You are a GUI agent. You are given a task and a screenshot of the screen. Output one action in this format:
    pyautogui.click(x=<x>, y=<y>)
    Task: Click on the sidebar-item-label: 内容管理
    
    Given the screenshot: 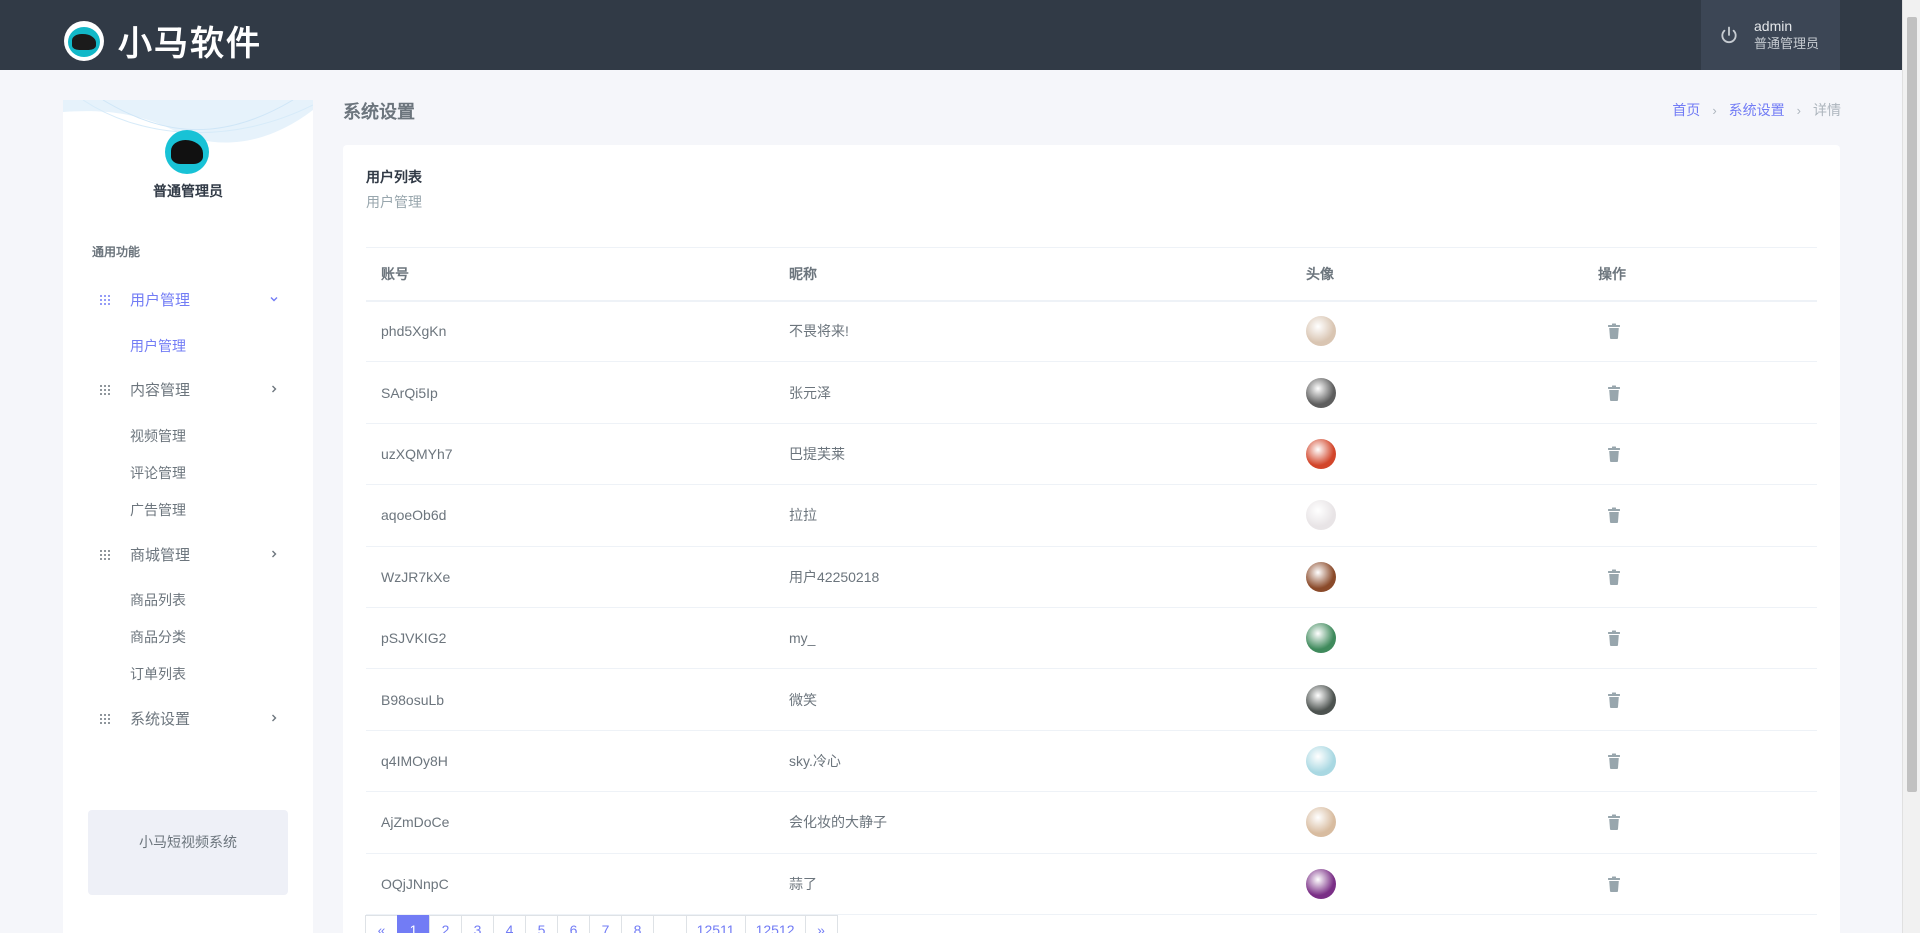 What is the action you would take?
    pyautogui.click(x=160, y=390)
    